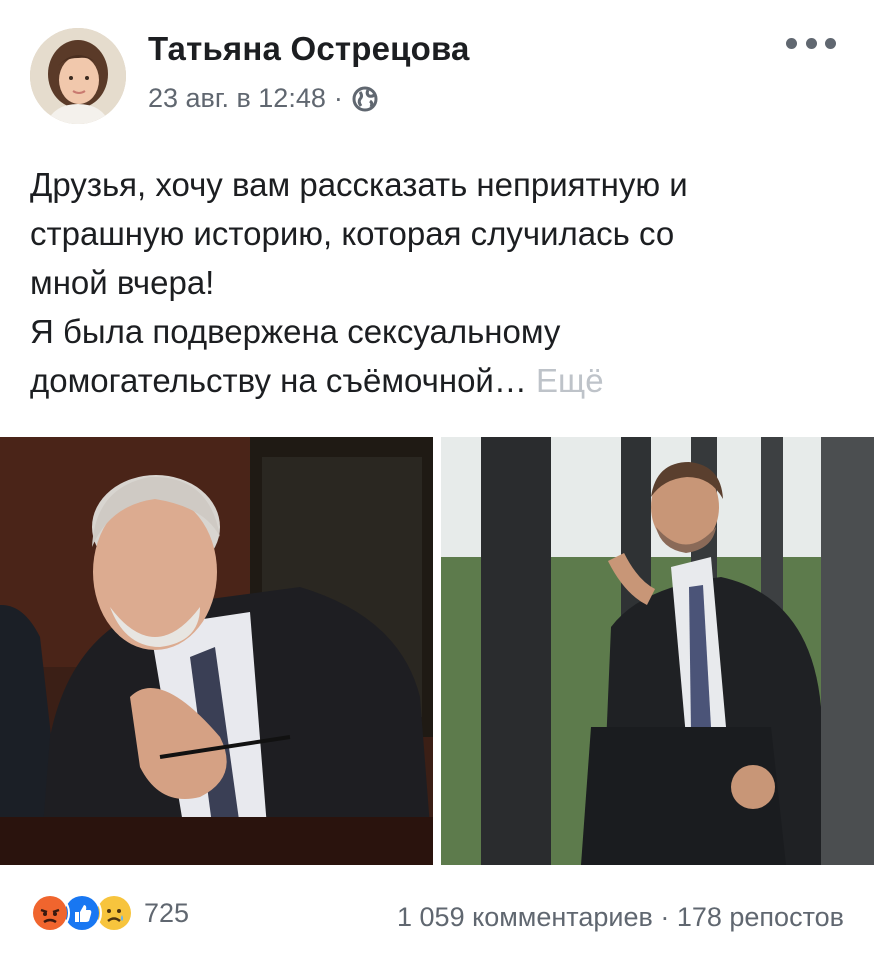 The image size is (874, 960). I want to click on see-more-link: Ещё, so click(570, 380).